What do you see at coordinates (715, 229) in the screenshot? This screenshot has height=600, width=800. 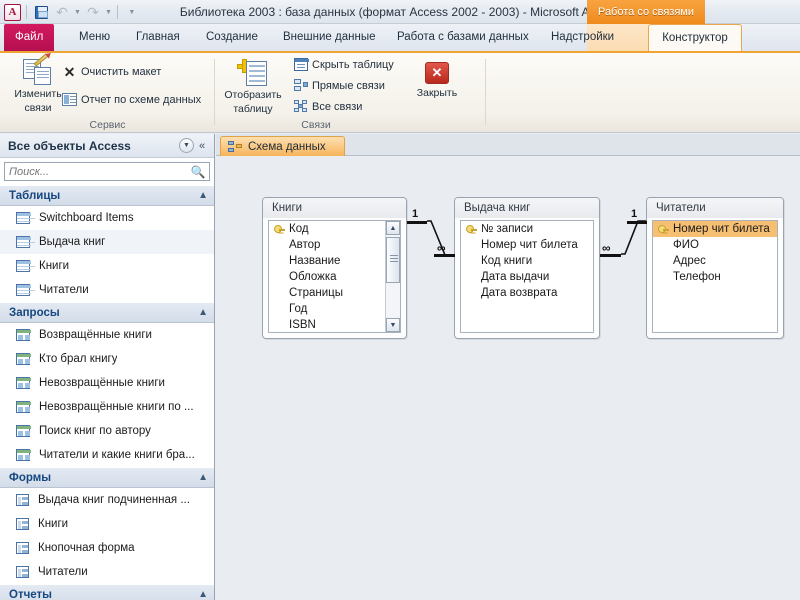 I see `field-row-selected: Номер чит билета` at bounding box center [715, 229].